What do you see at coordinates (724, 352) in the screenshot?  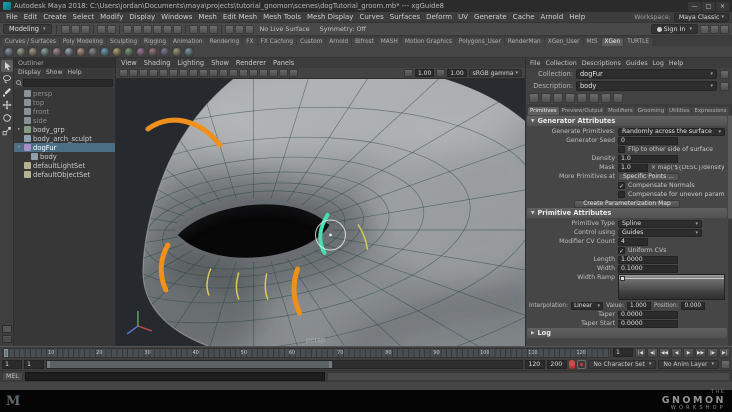 I see `go-end-button: ▶|` at bounding box center [724, 352].